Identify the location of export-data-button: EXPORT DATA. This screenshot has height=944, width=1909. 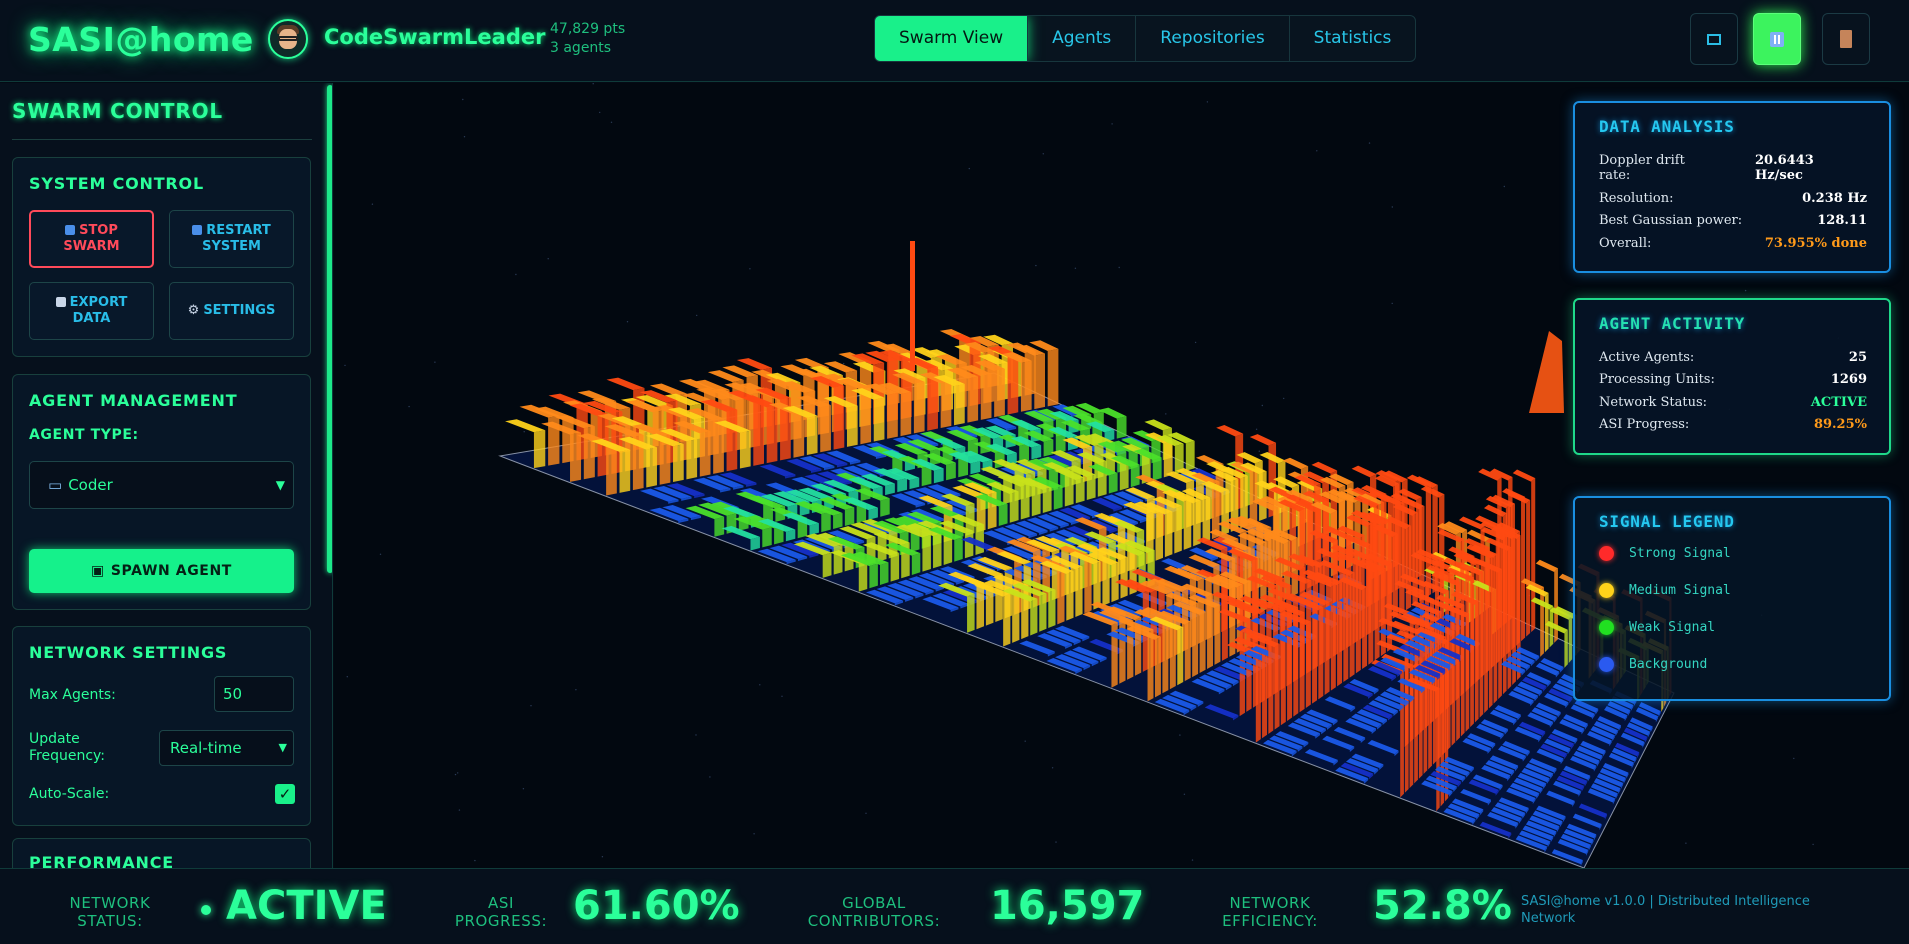
(91, 311).